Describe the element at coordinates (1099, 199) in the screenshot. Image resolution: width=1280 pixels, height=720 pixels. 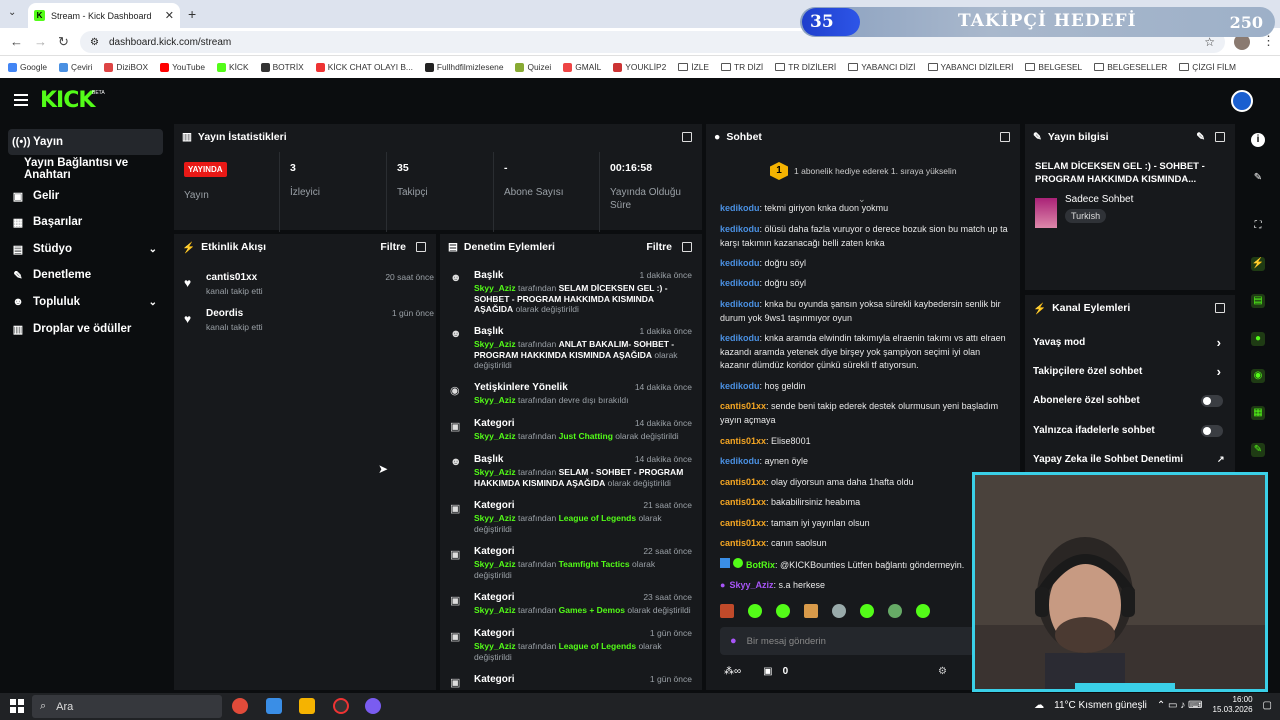
I see `stream-category: Sadece Sohbet` at that location.